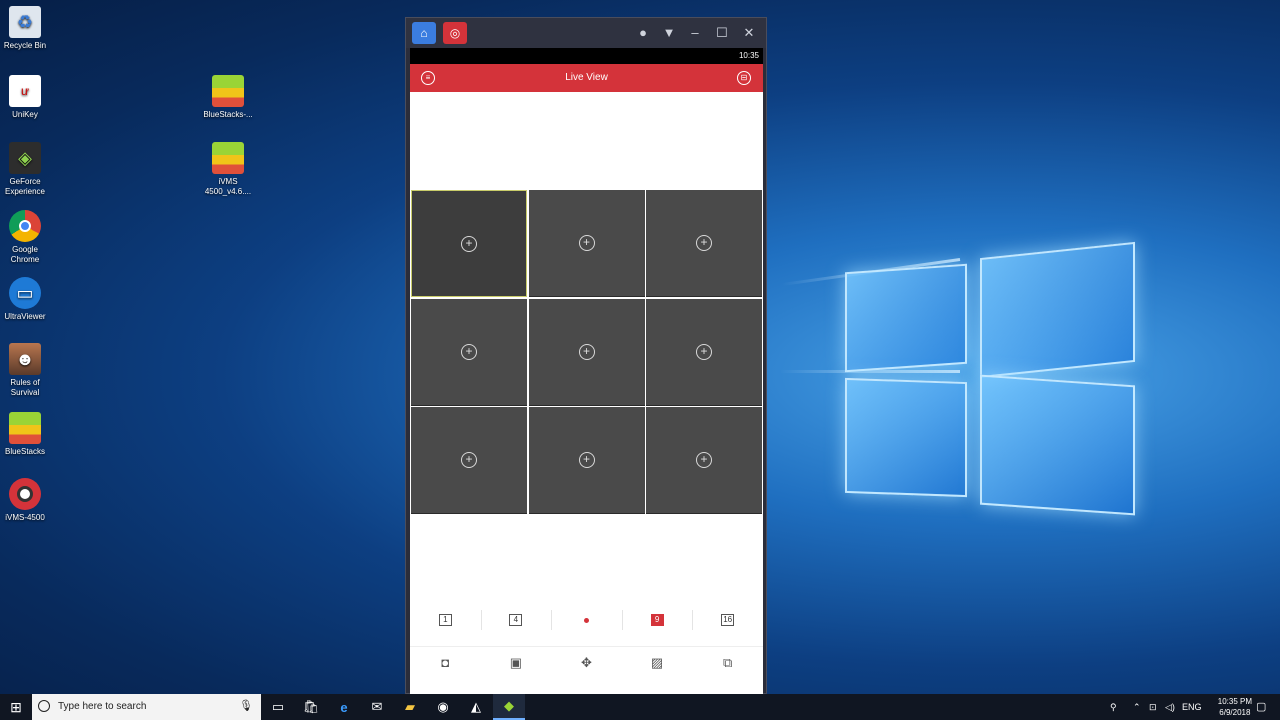 Image resolution: width=1280 pixels, height=720 pixels. Describe the element at coordinates (25, 114) in the screenshot. I see `desktop-icon-label: UniKey` at that location.